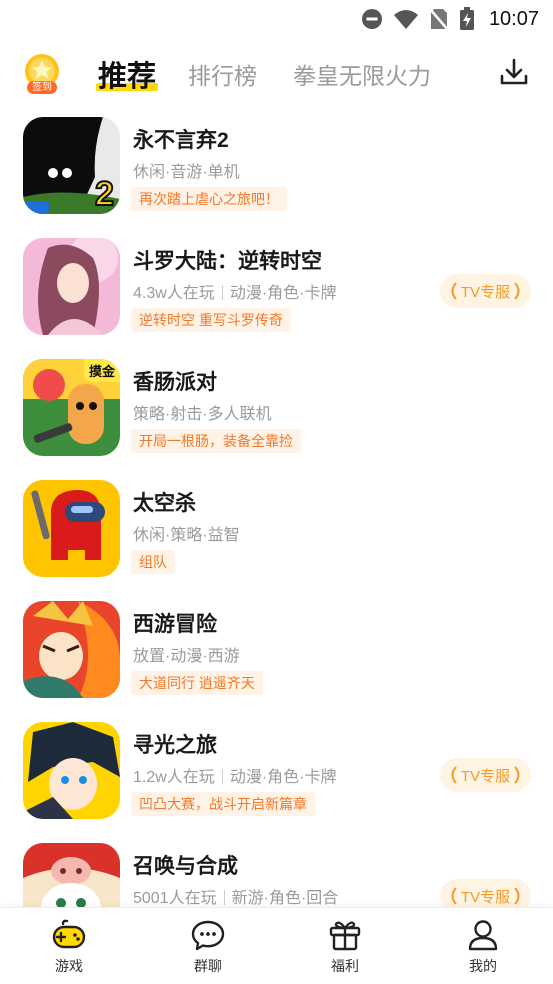 The width and height of the screenshot is (553, 984). I want to click on battery-charging-icon, so click(466, 18).